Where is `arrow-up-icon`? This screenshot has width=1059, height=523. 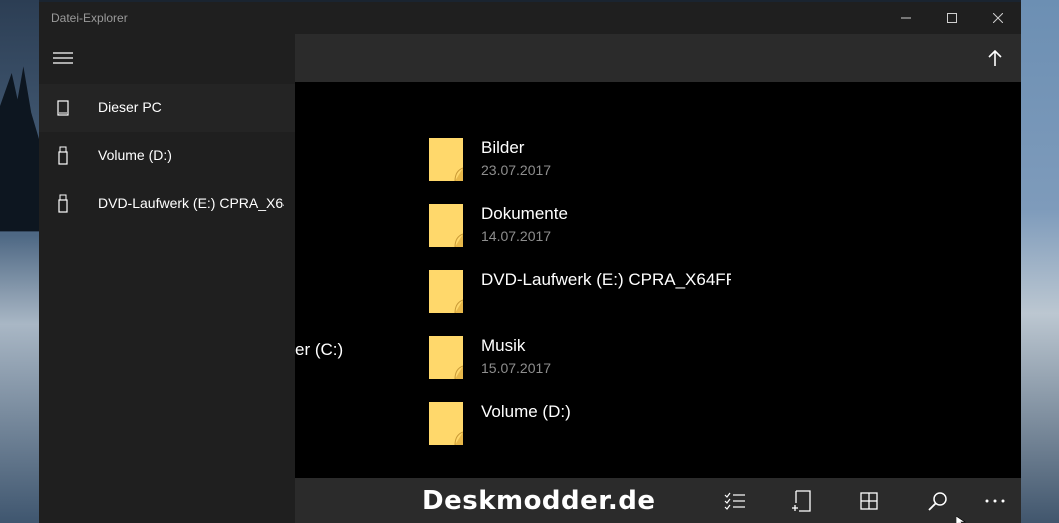
arrow-up-icon is located at coordinates (995, 58).